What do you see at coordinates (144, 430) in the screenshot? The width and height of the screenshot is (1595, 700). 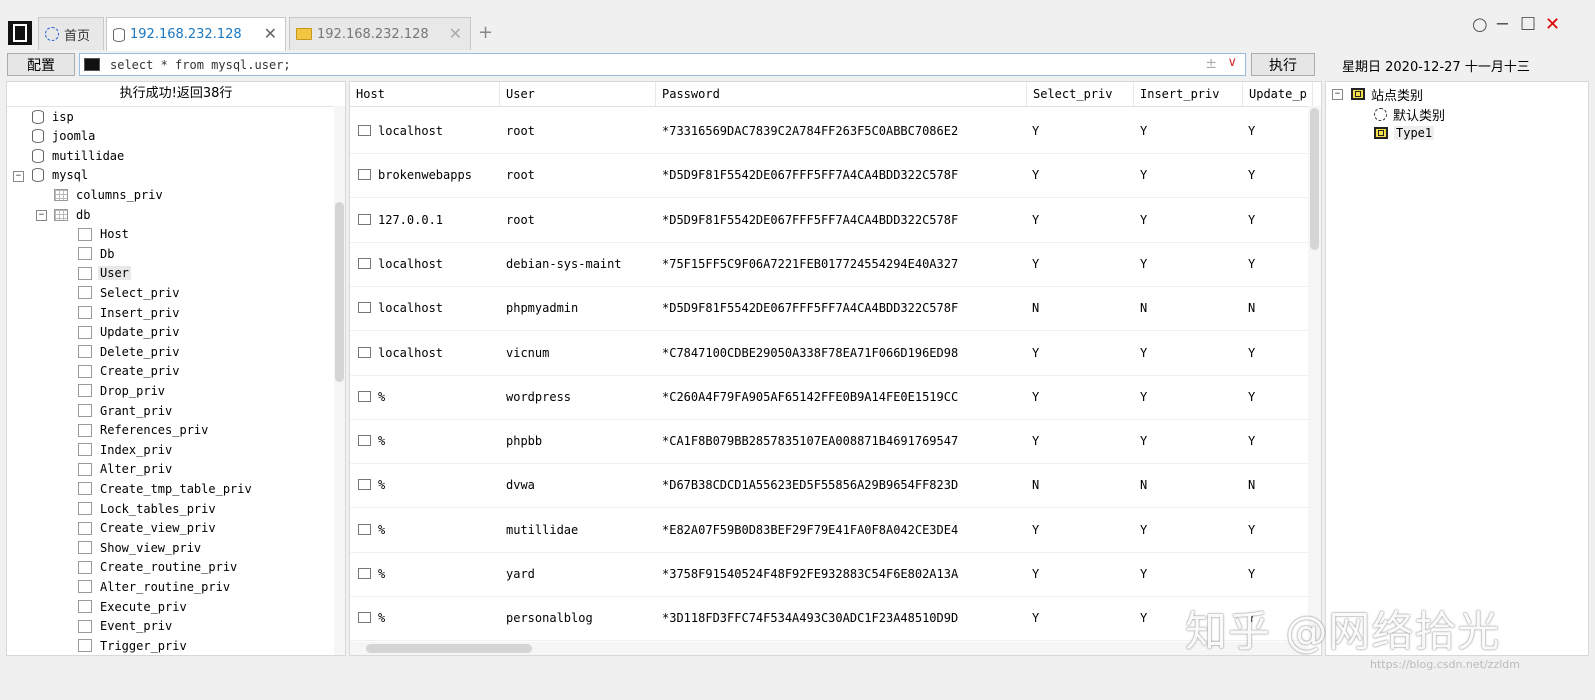 I see `tree-column: References_priv` at bounding box center [144, 430].